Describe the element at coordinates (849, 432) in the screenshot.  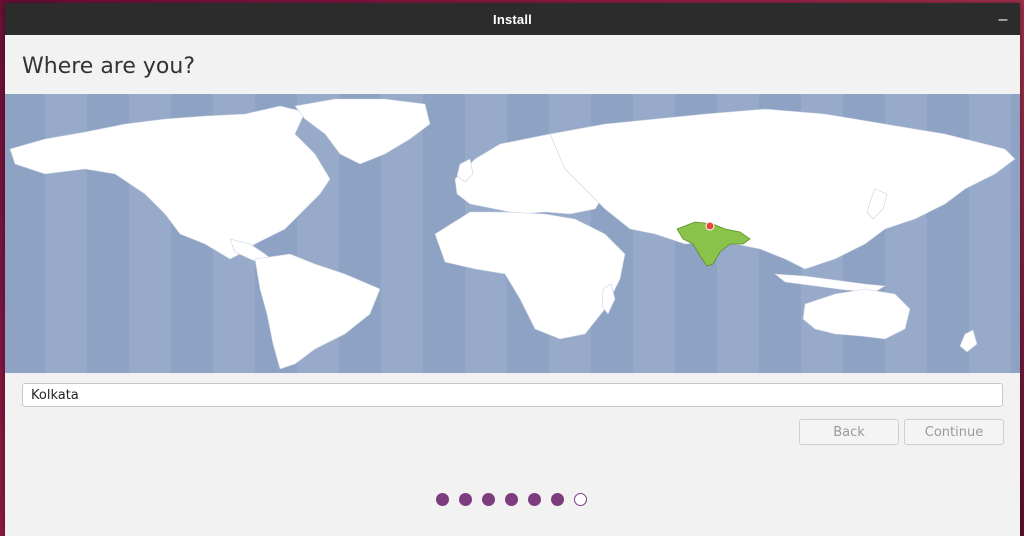
I see `back-button: Back` at that location.